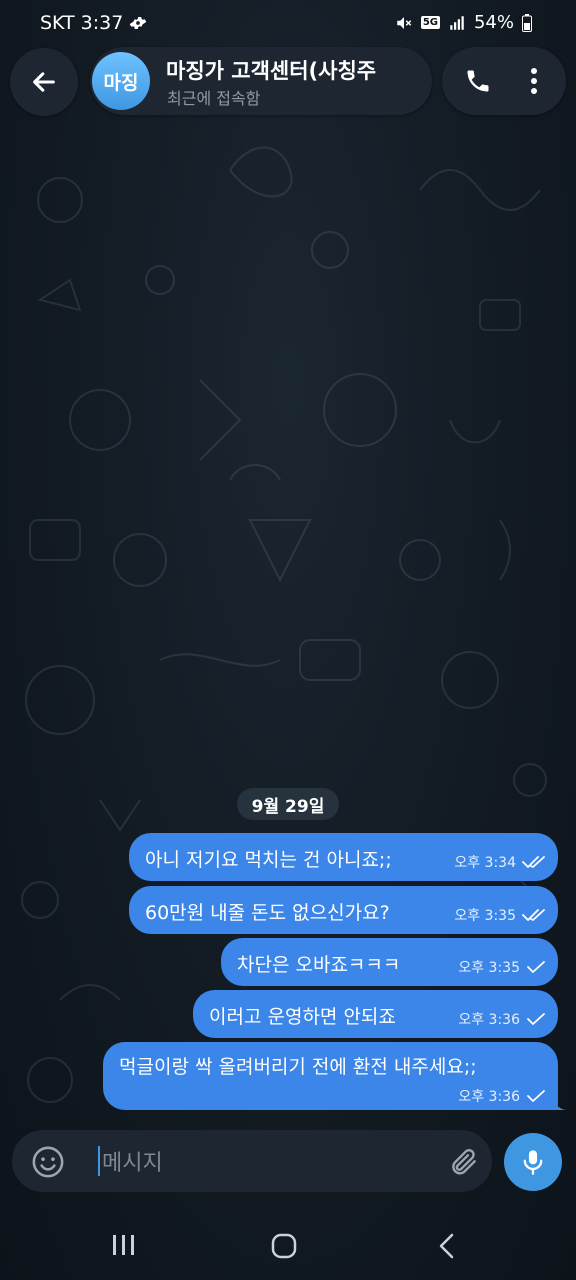 This screenshot has height=1280, width=576. I want to click on home-icon, so click(284, 1246).